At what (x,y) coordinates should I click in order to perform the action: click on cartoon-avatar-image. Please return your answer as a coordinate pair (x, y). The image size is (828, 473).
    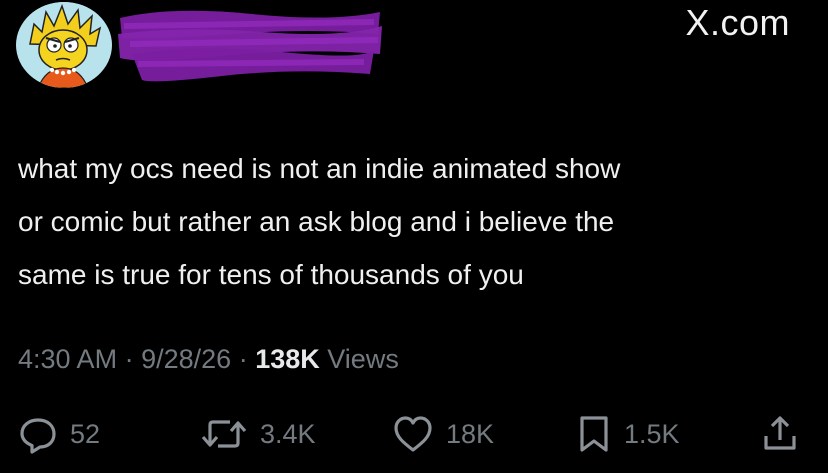
    Looking at the image, I should click on (64, 45).